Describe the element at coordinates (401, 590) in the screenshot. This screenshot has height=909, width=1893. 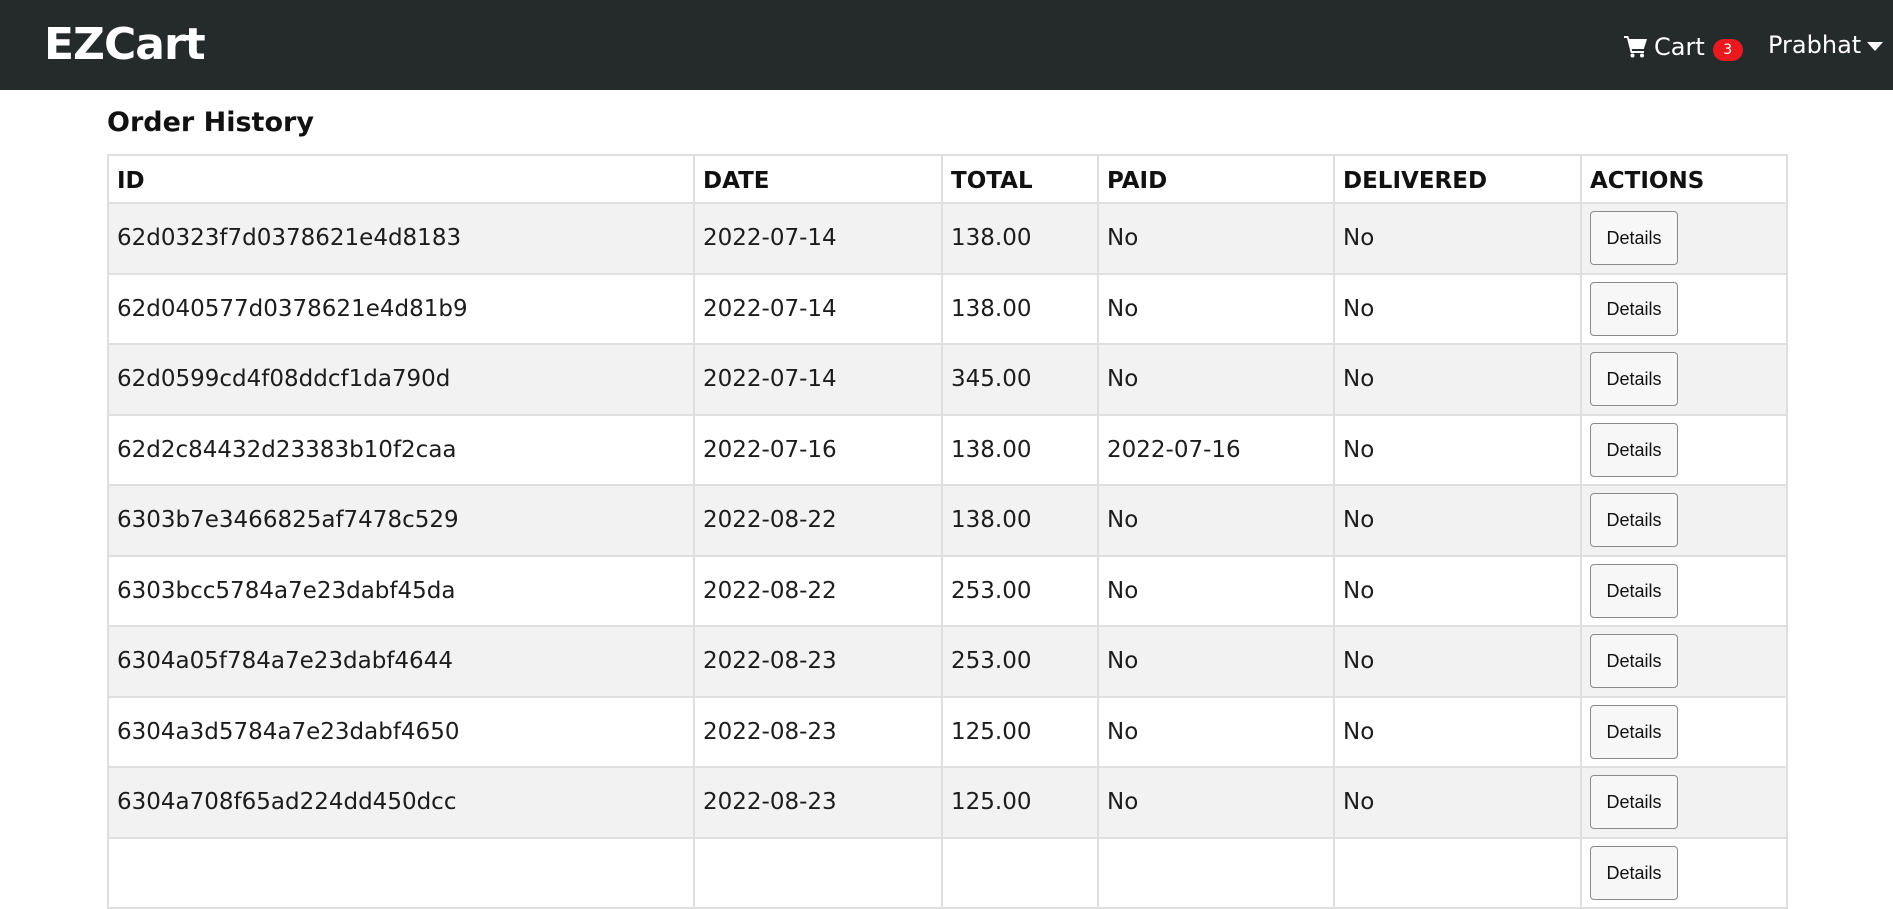
I see `order-id-cell: 6303bcc5784a7e23dabf45da` at that location.